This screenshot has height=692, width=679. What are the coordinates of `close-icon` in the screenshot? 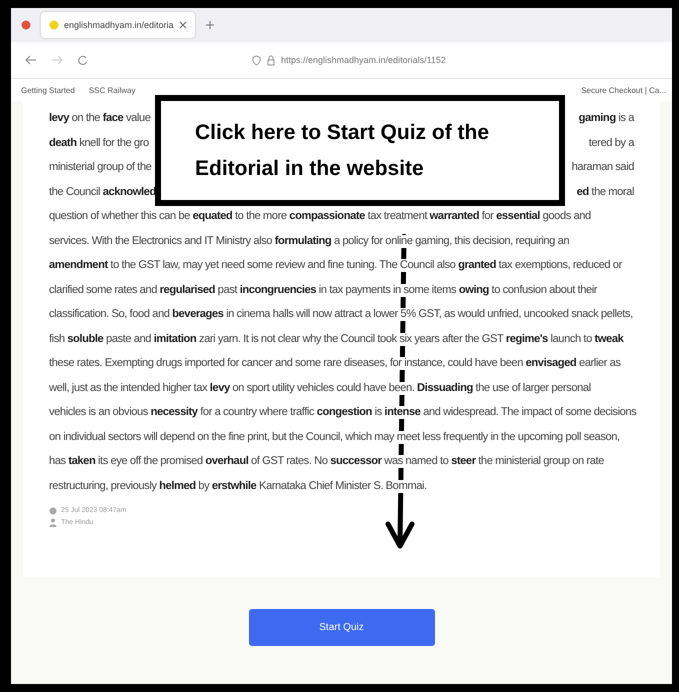 It's located at (182, 25).